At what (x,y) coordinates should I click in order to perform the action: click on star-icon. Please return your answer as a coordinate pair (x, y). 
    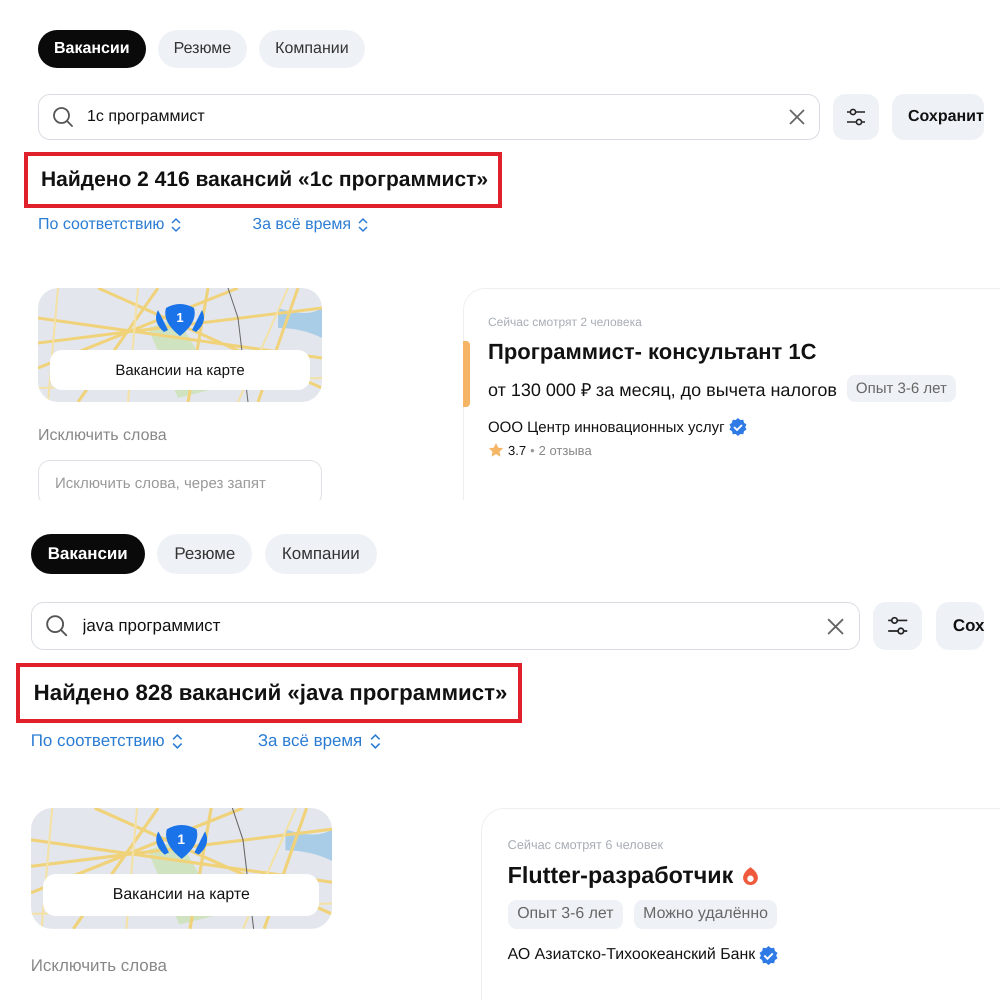
    Looking at the image, I should click on (496, 450).